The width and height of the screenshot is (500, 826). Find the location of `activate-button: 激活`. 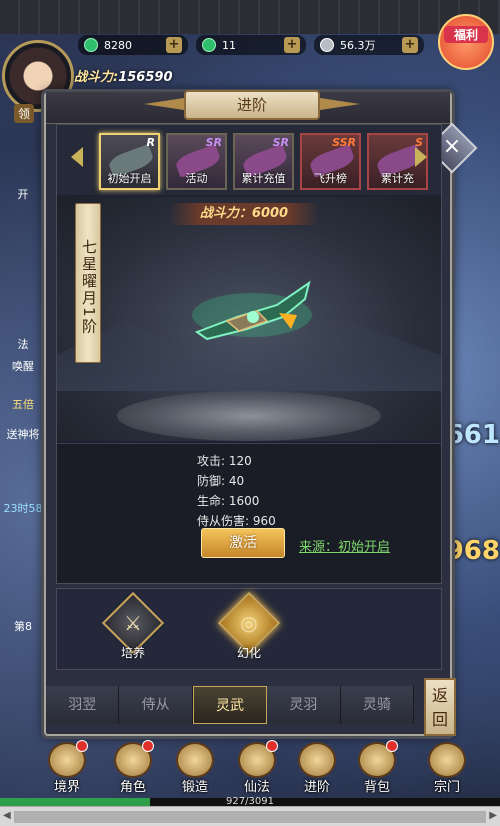

activate-button: 激活 is located at coordinates (243, 543).